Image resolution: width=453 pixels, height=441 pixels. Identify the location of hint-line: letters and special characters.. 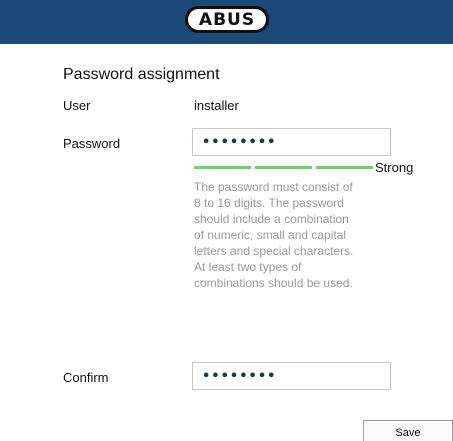
(274, 251).